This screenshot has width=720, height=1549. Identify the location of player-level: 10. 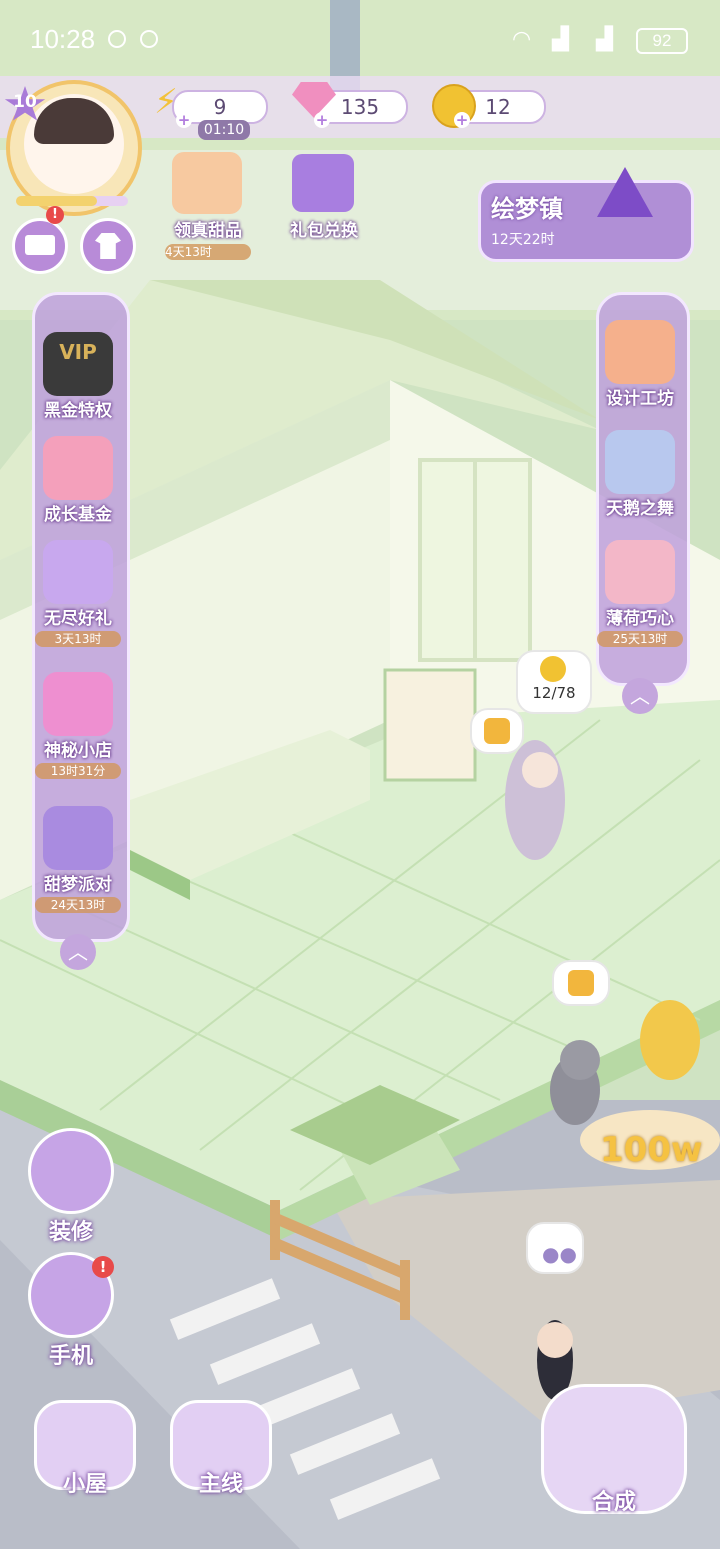
(25, 102).